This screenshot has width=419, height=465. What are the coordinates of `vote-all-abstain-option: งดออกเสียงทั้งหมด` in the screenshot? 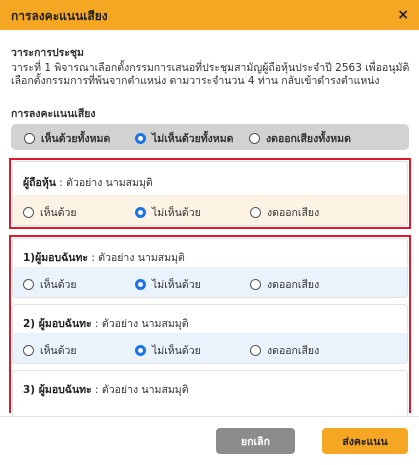 It's located at (300, 138).